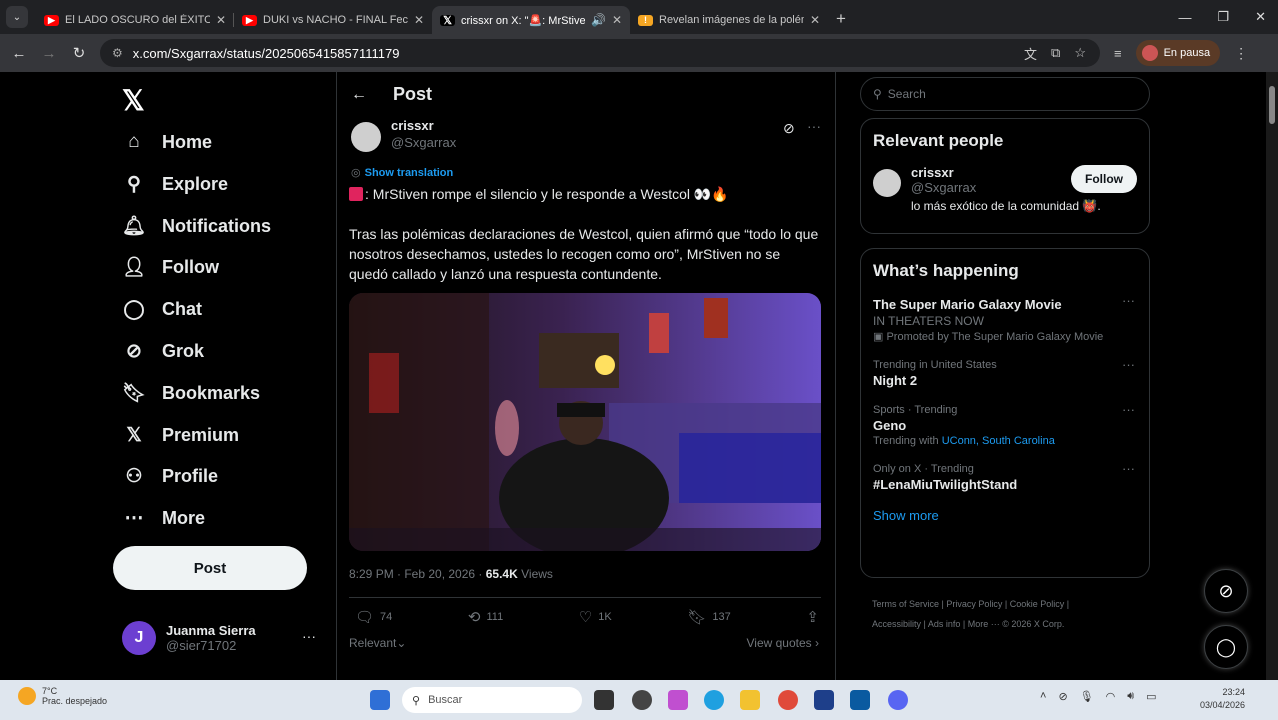 The height and width of the screenshot is (720, 1278). I want to click on like-count: 1K, so click(605, 617).